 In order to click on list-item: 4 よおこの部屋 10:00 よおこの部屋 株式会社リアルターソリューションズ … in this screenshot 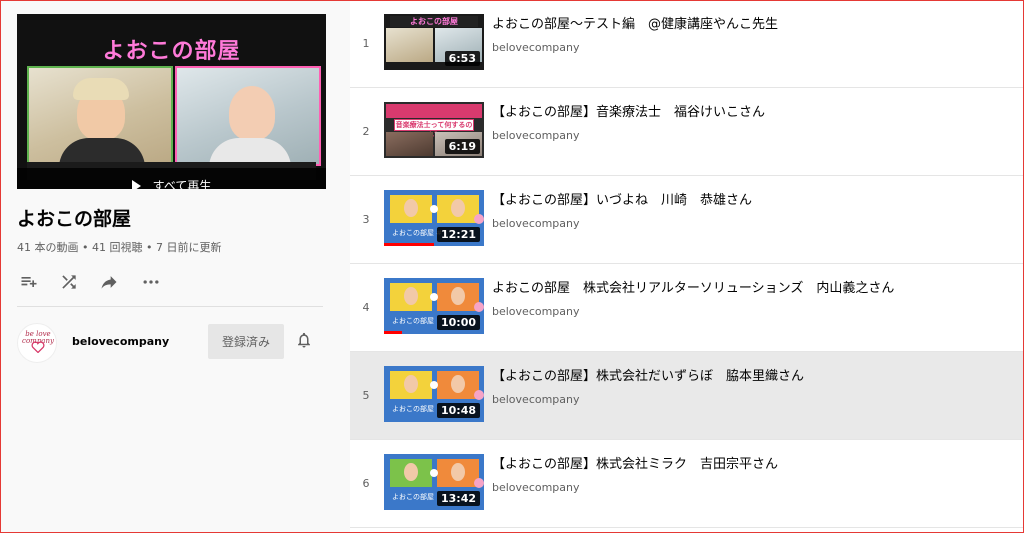, I will do `click(687, 307)`.